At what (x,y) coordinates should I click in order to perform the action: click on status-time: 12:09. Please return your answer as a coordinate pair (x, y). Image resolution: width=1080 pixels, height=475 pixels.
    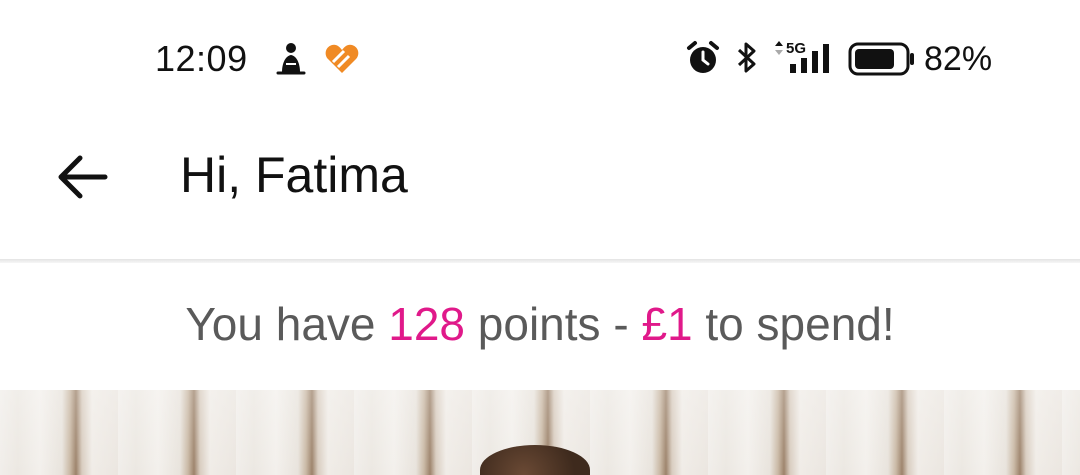
    Looking at the image, I should click on (201, 58).